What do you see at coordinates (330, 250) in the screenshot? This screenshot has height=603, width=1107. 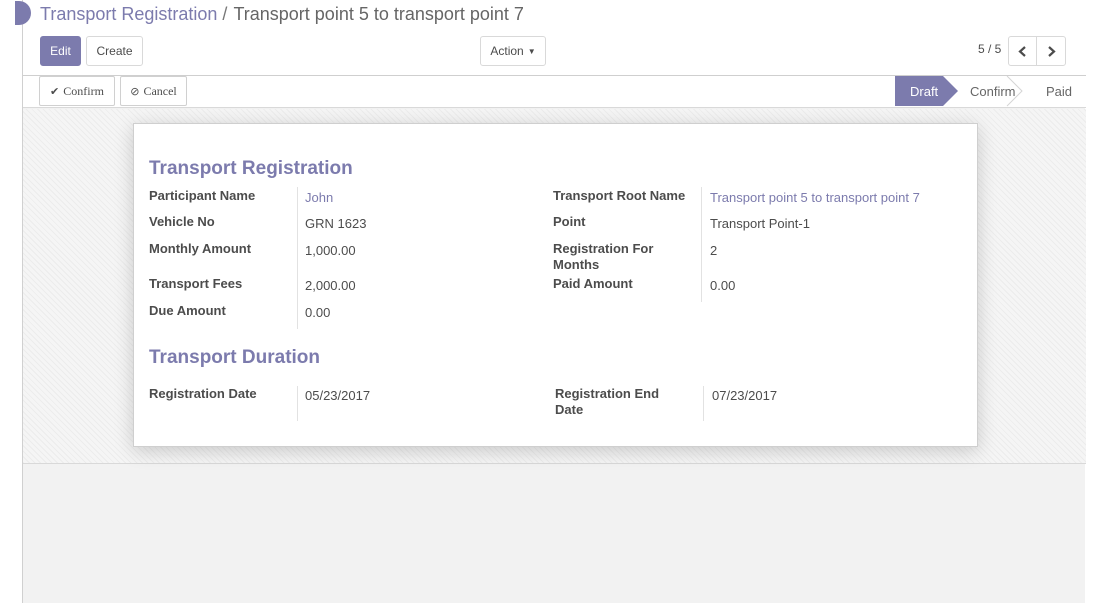 I see `monthly-amount-value: 1,000.00` at bounding box center [330, 250].